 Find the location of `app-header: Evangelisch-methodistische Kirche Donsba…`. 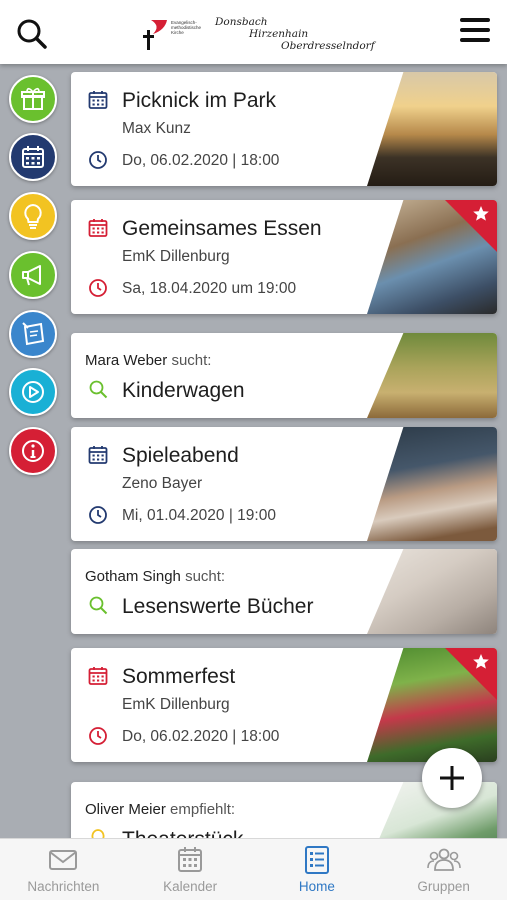

app-header: Evangelisch-methodistische Kirche Donsba… is located at coordinates (253, 32).